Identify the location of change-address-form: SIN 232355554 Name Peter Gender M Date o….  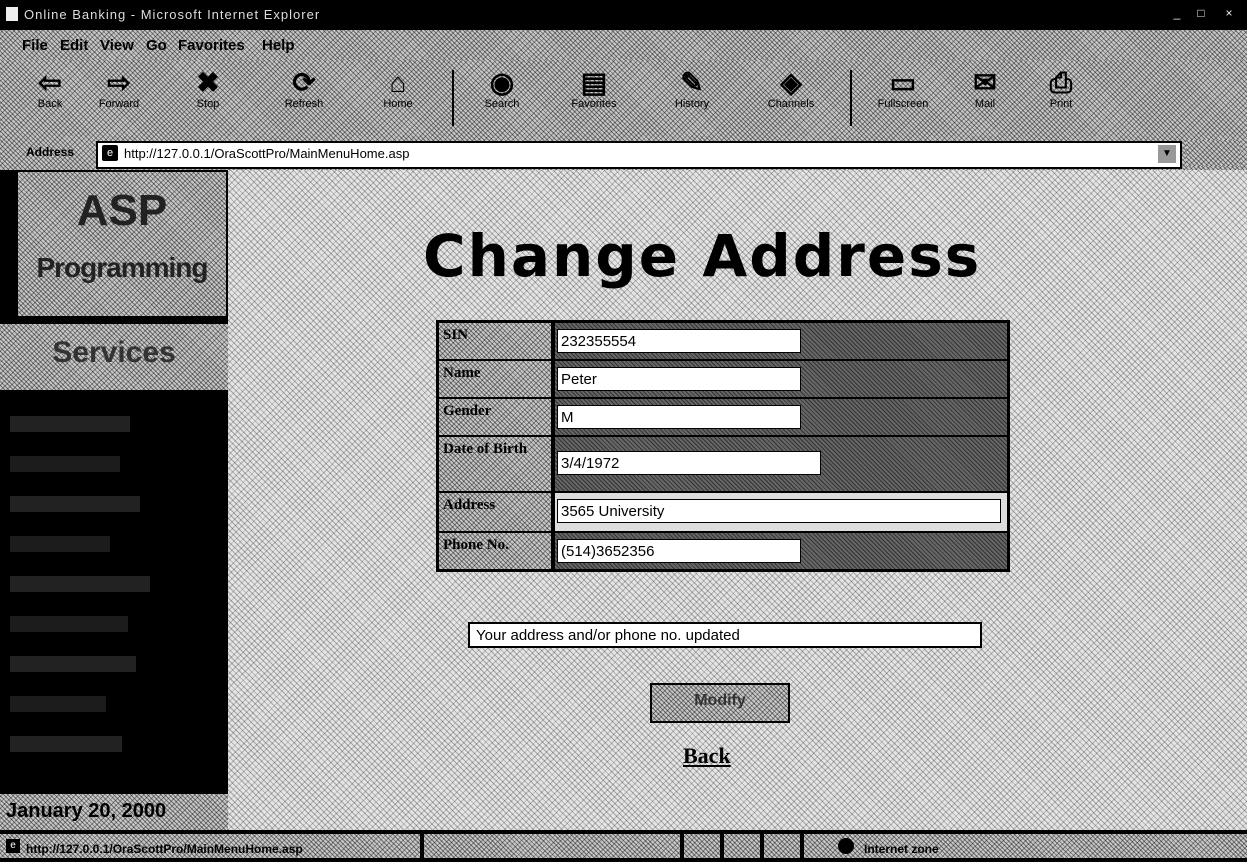
(723, 446).